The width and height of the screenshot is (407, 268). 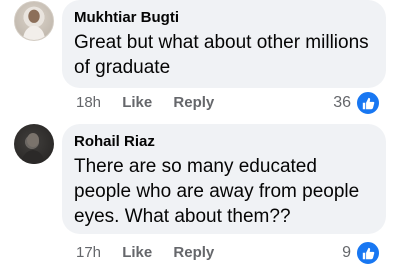 I want to click on reaction-count: 9, so click(x=346, y=252).